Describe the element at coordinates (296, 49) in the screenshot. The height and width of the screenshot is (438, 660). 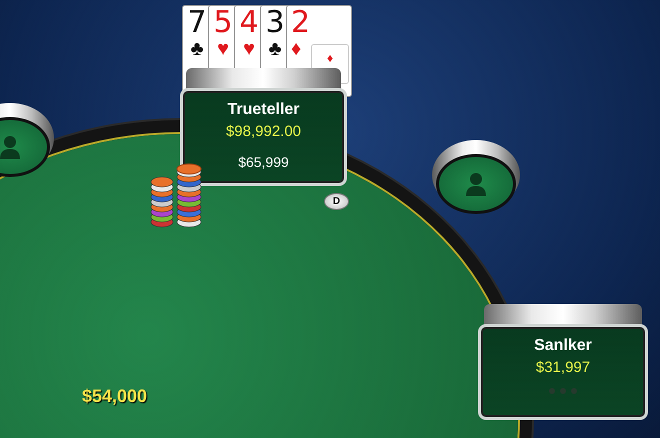
I see `card-suit: ♦` at that location.